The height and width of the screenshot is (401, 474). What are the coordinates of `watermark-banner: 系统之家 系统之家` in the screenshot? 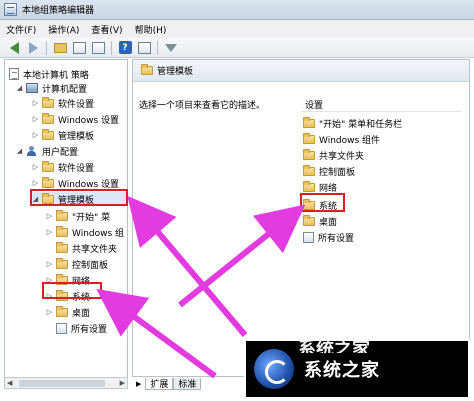 It's located at (357, 369).